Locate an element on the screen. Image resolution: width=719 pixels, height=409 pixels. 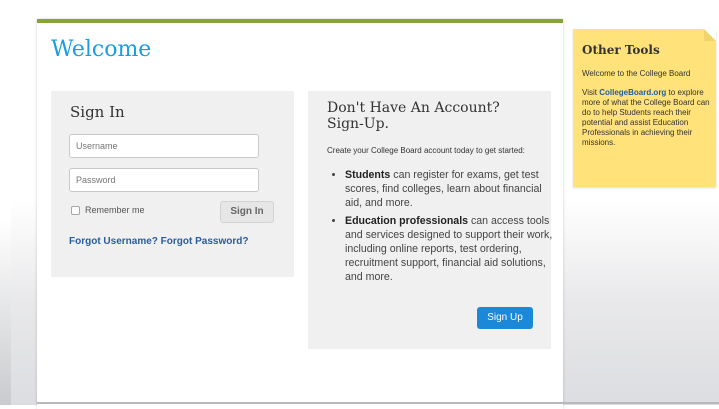
bottom-divider is located at coordinates (378, 403).